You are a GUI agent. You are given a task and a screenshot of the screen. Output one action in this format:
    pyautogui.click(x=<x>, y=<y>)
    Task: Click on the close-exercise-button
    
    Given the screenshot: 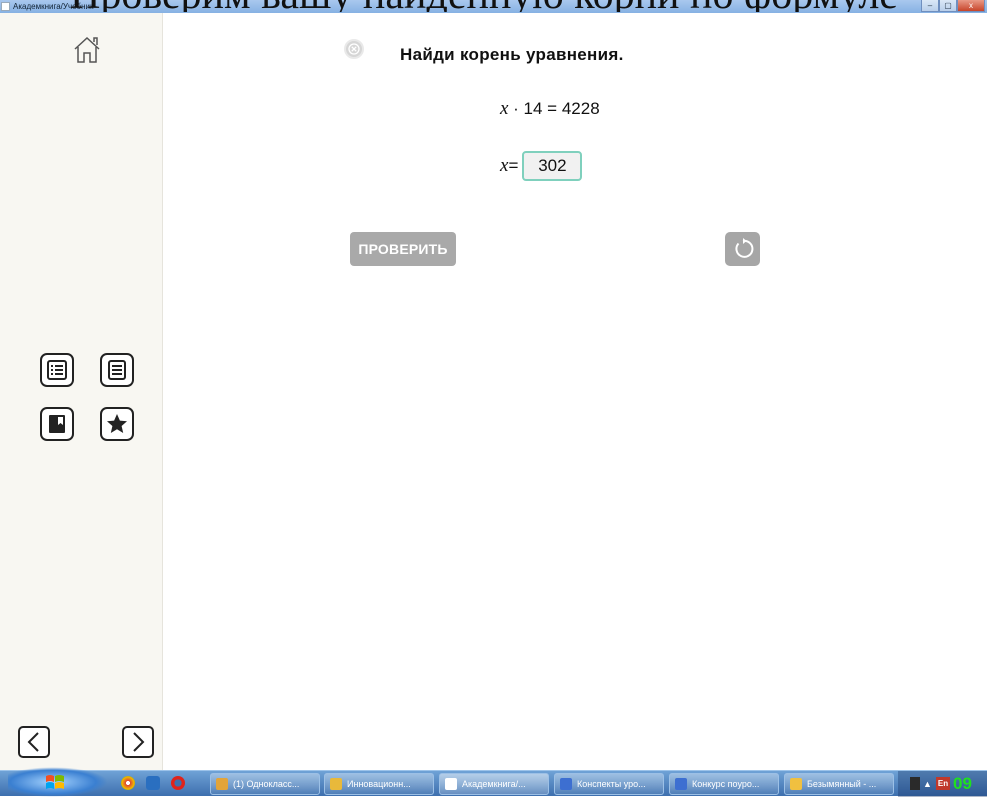 What is the action you would take?
    pyautogui.click(x=354, y=49)
    